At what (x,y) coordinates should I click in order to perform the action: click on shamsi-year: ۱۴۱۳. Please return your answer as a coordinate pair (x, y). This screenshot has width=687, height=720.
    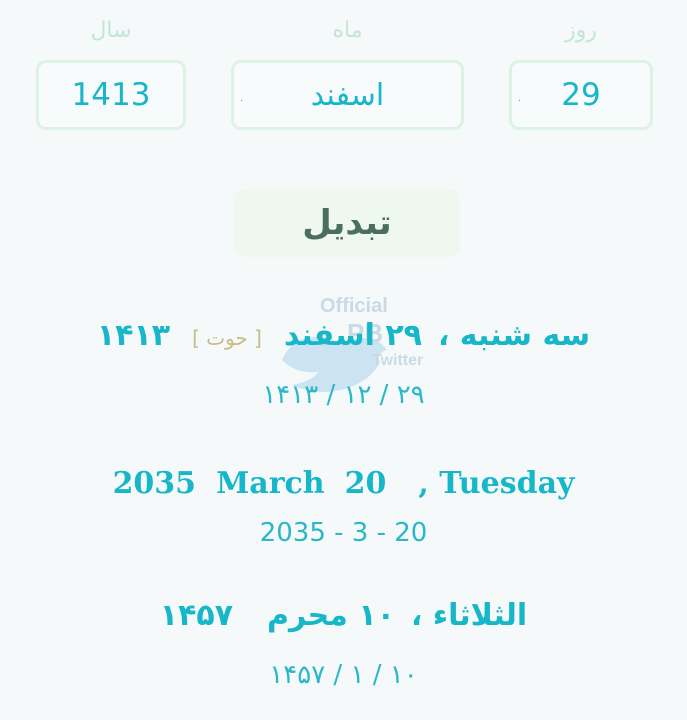
    Looking at the image, I should click on (133, 335).